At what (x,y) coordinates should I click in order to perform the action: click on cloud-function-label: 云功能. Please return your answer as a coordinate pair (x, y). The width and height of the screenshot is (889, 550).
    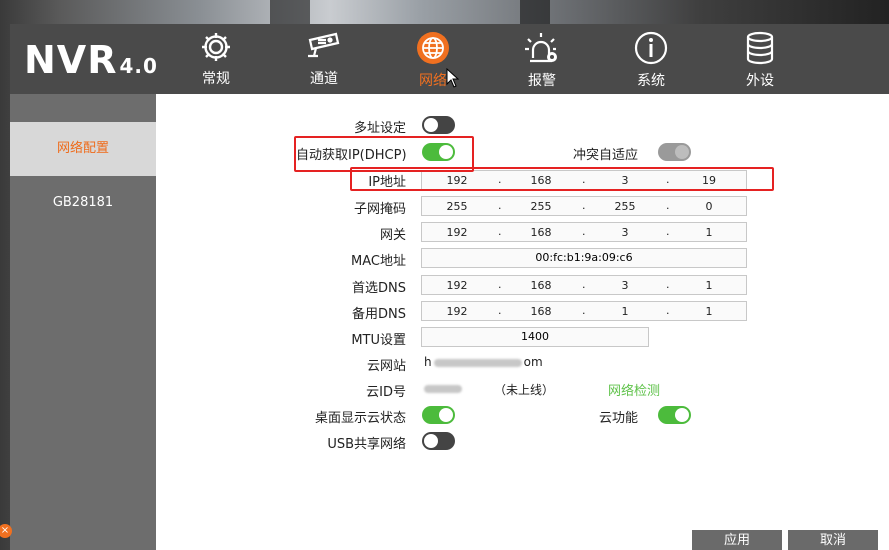
    Looking at the image, I should click on (618, 418).